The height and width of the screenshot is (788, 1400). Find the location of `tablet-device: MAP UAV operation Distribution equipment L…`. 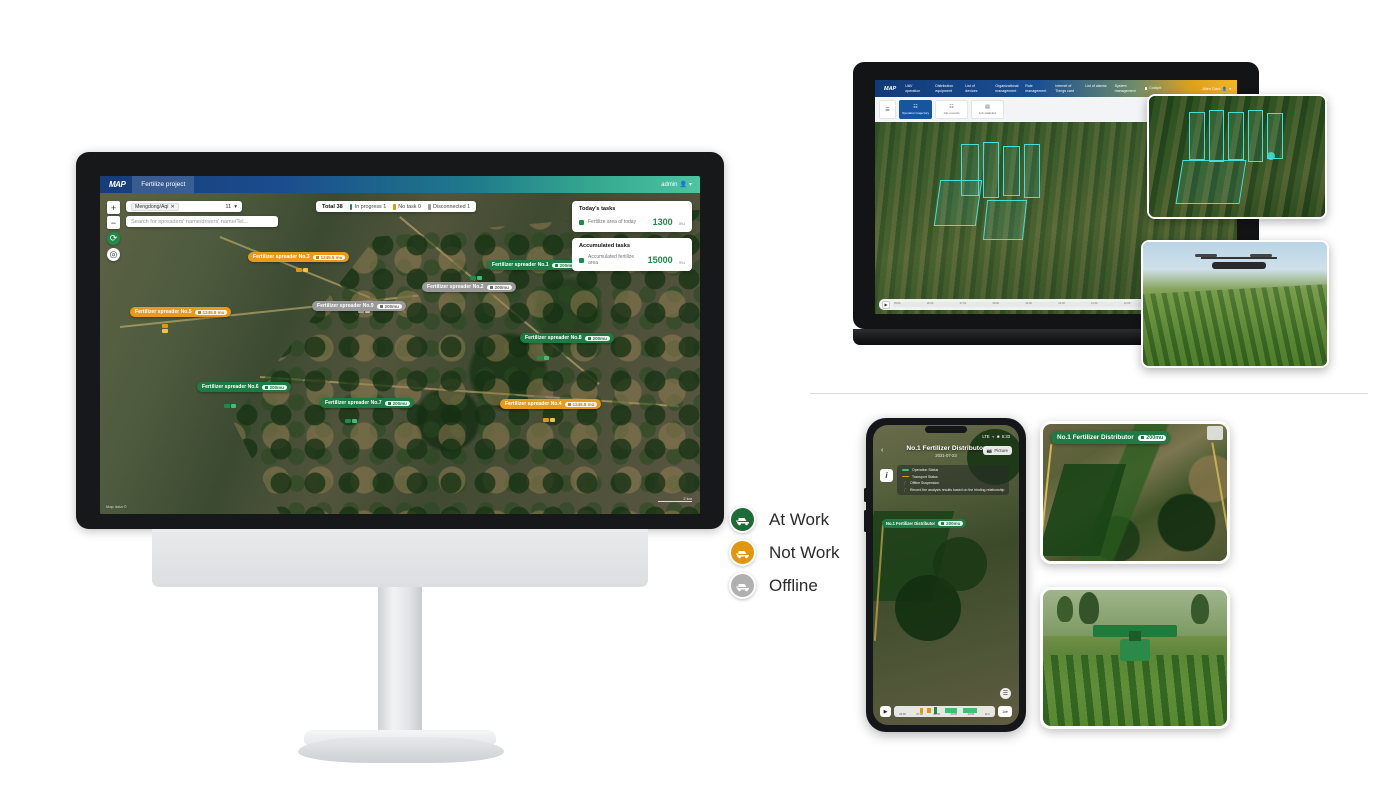

tablet-device: MAP UAV operation Distribution equipment L… is located at coordinates (1091, 215).